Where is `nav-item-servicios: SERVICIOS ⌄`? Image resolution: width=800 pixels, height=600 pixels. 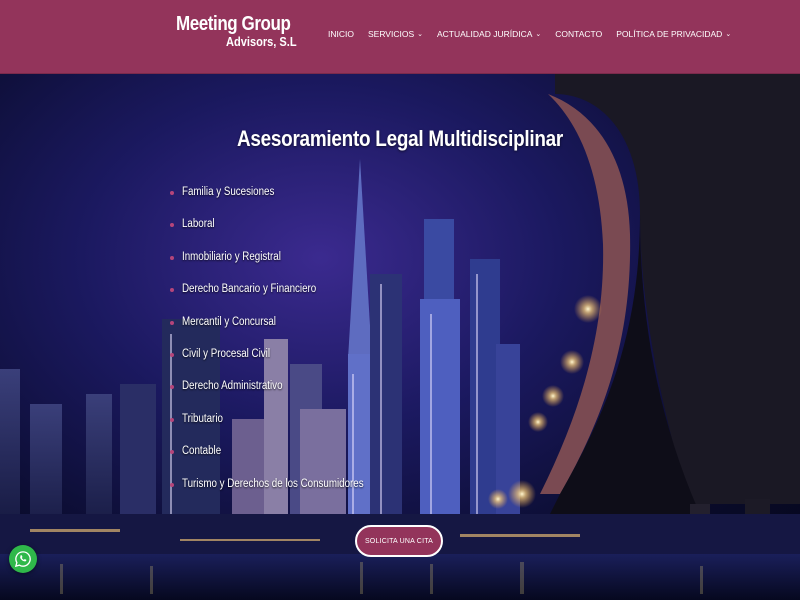
nav-item-servicios: SERVICIOS ⌄ is located at coordinates (395, 34).